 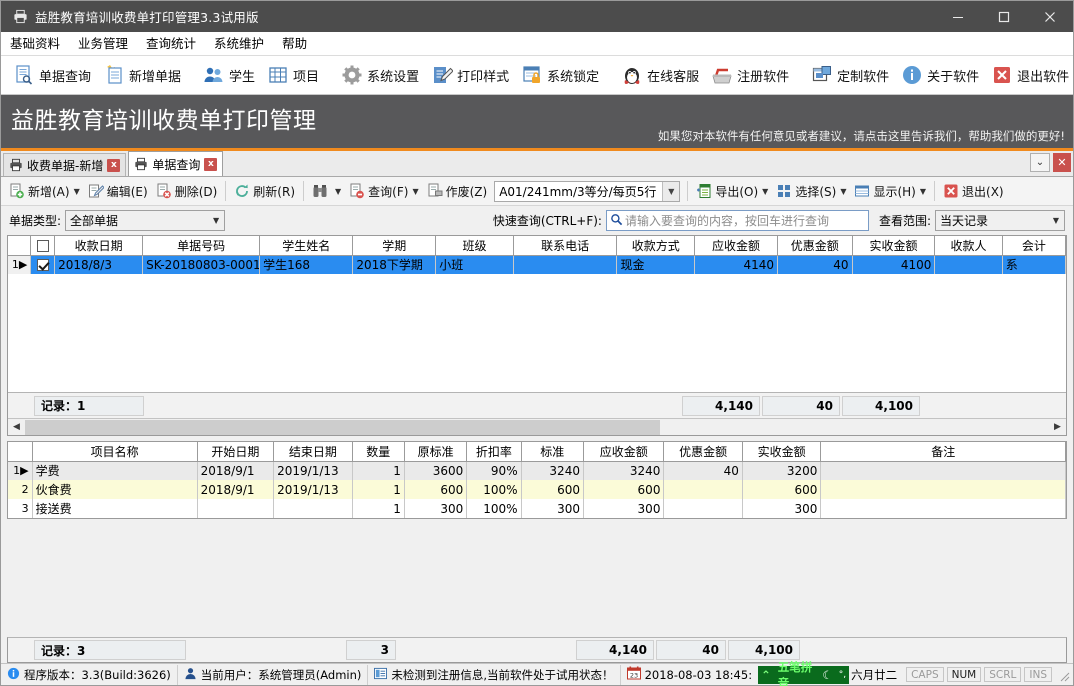 What do you see at coordinates (313, 452) in the screenshot?
I see `column-header-end-date: 结束日期` at bounding box center [313, 452].